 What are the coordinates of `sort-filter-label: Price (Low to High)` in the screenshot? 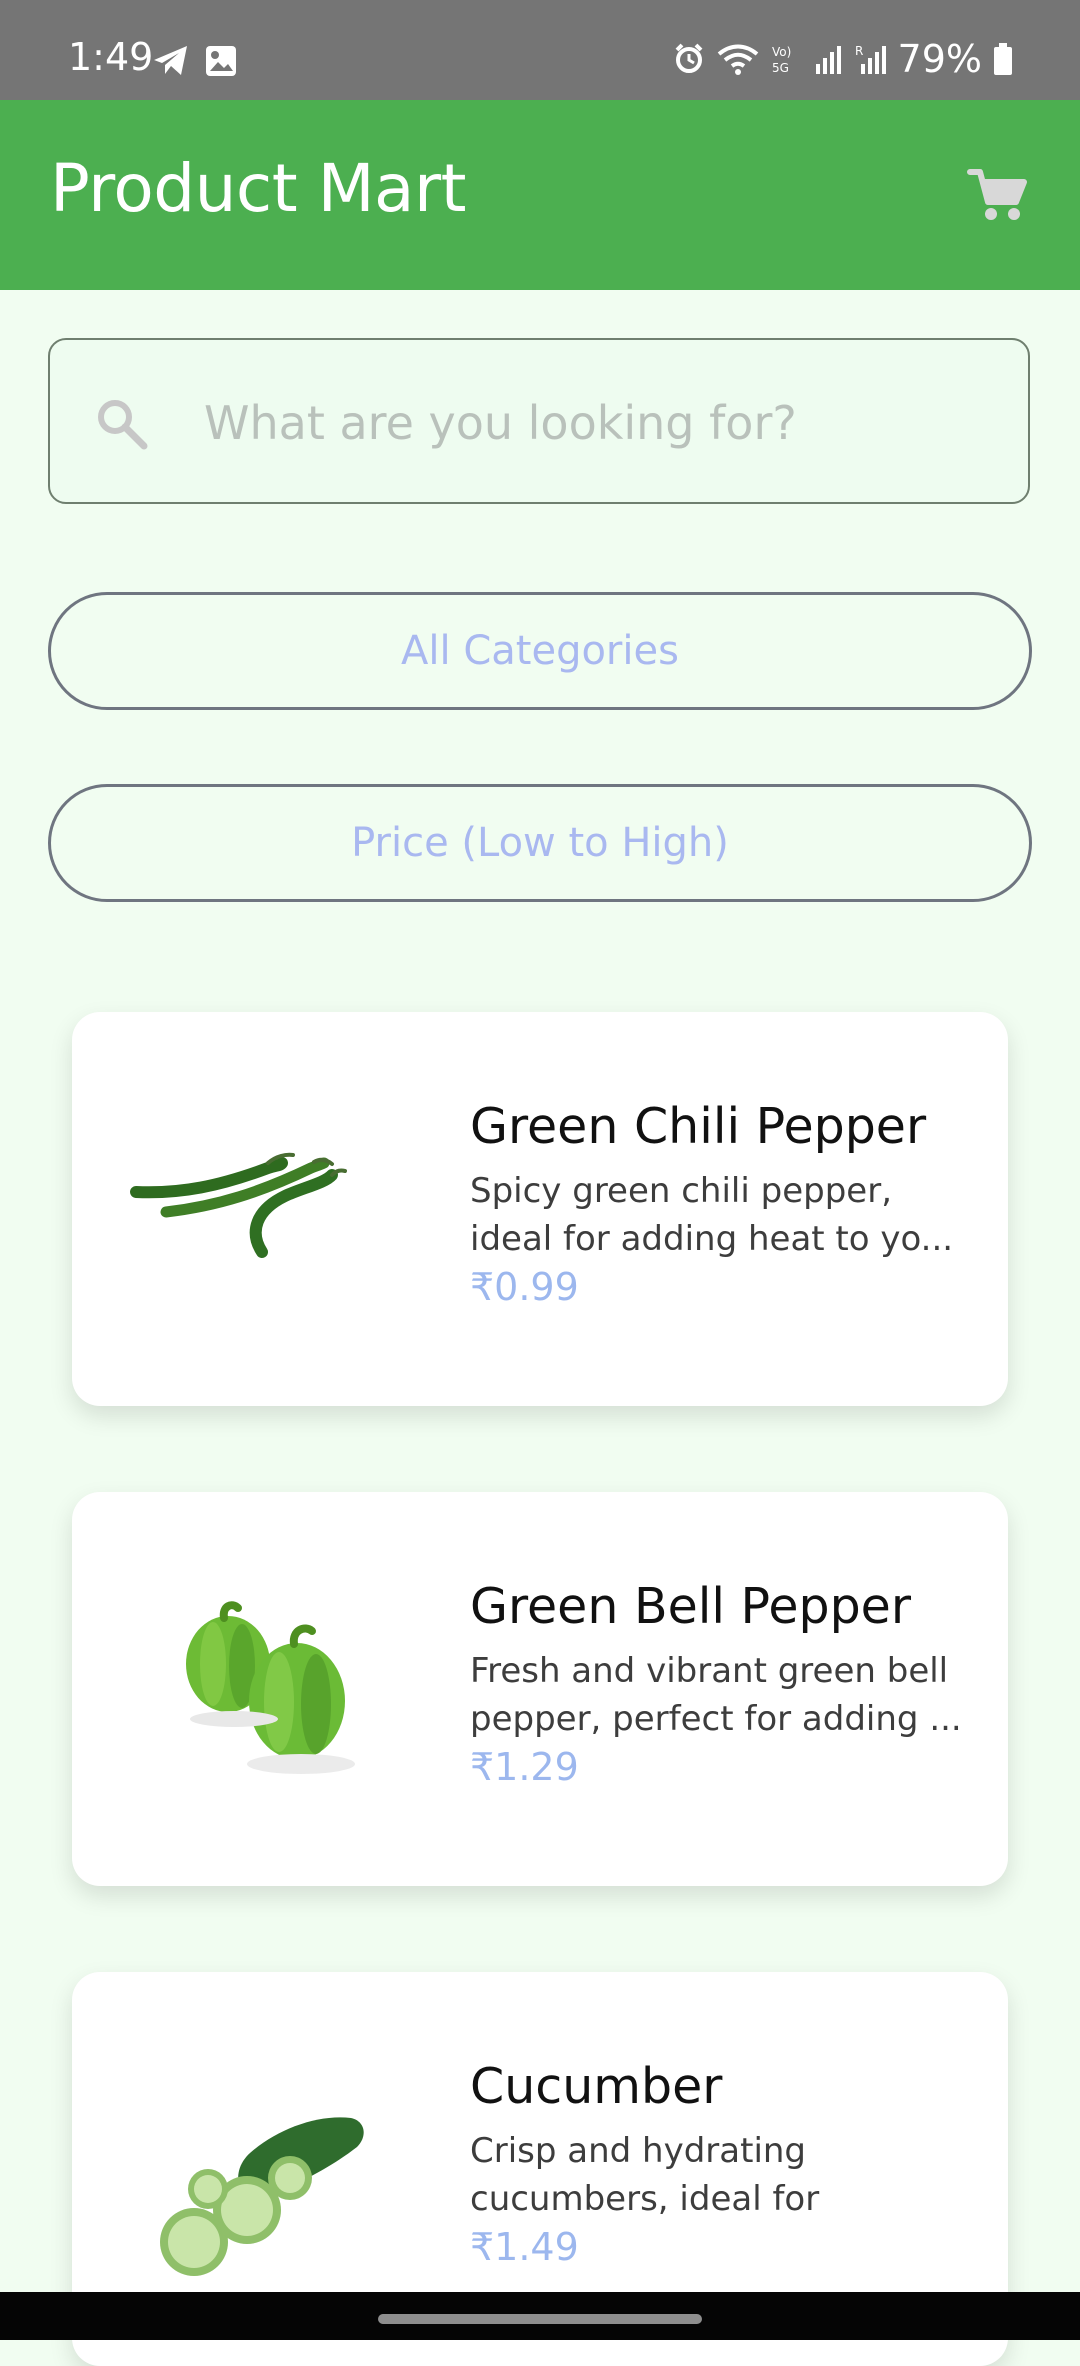 It's located at (540, 843).